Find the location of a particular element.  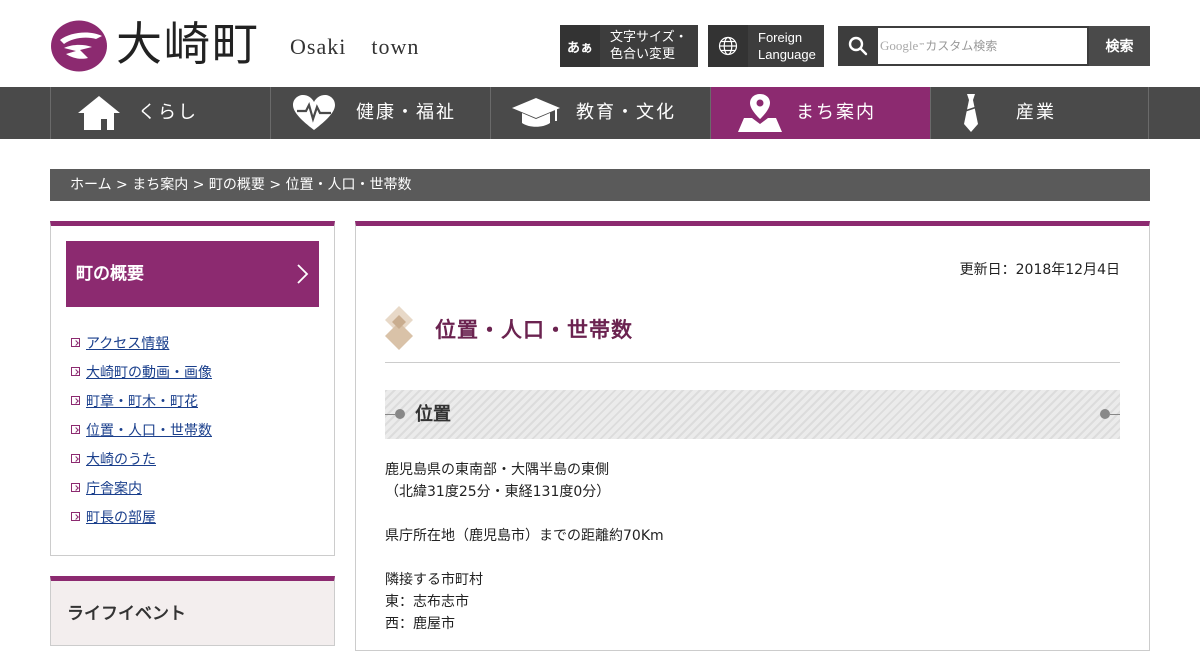

breadcrumb-town-overview: 町の概要 is located at coordinates (237, 185).